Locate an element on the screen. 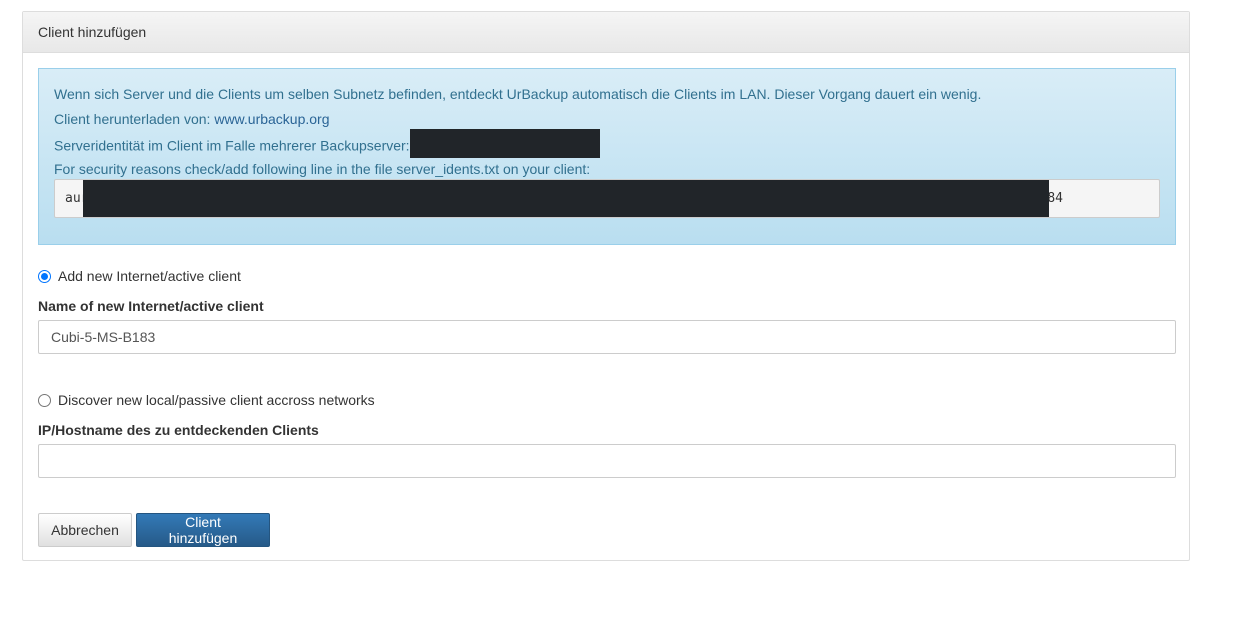  code-end-text: 84 is located at coordinates (1055, 198).